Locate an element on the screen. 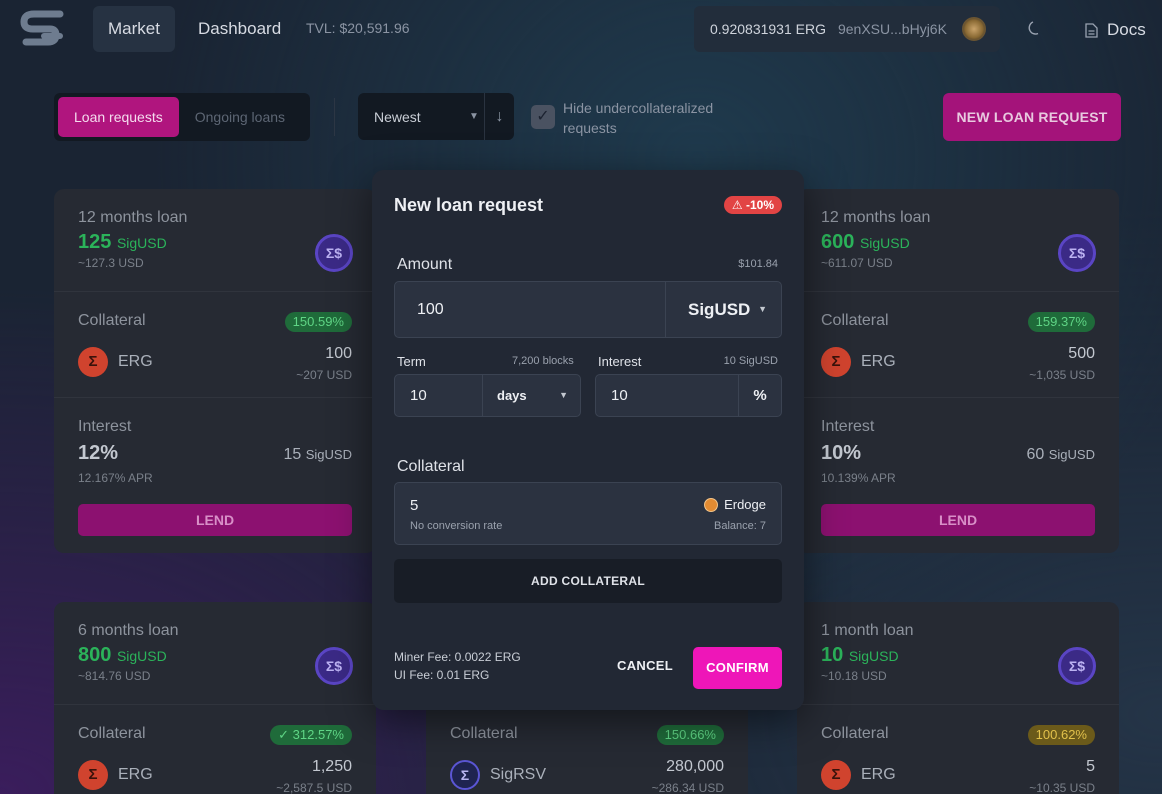 This screenshot has width=1162, height=794. tab-ongoing-loans: Ongoing loans is located at coordinates (240, 117).